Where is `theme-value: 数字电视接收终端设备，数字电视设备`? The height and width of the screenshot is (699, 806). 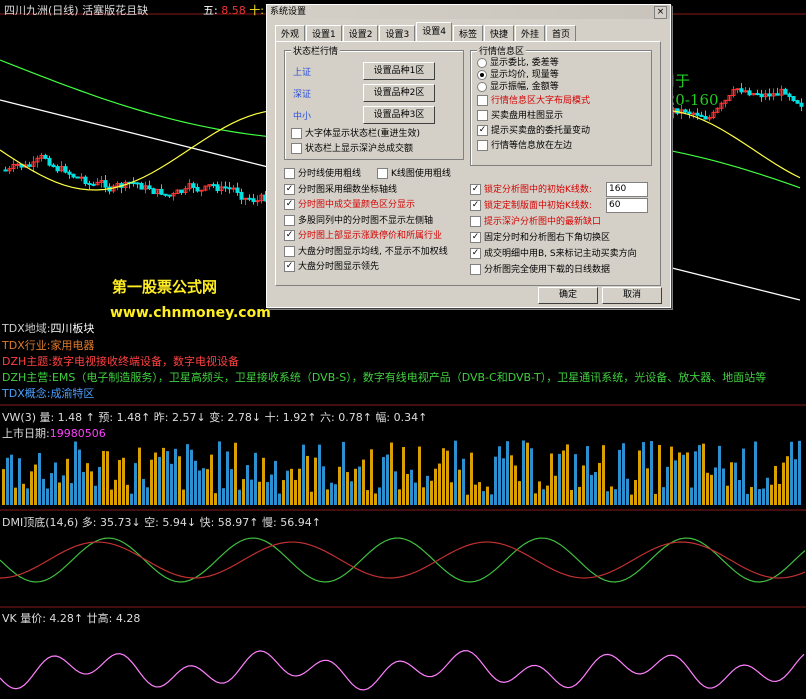 theme-value: 数字电视接收终端设备，数字电视设备 is located at coordinates (145, 361).